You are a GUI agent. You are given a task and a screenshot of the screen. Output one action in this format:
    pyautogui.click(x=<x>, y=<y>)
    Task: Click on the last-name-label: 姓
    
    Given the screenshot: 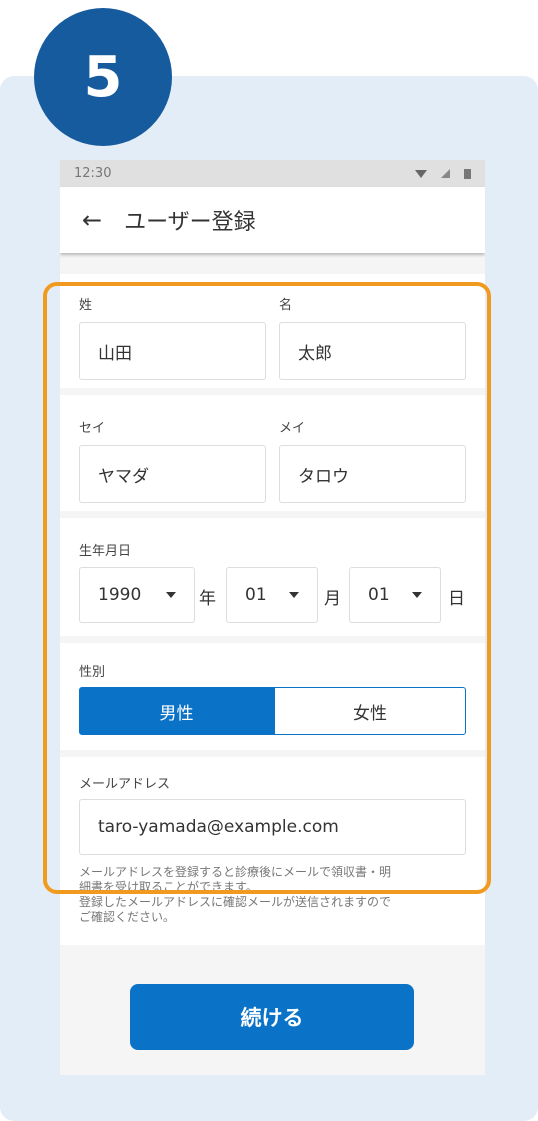 What is the action you would take?
    pyautogui.click(x=86, y=305)
    